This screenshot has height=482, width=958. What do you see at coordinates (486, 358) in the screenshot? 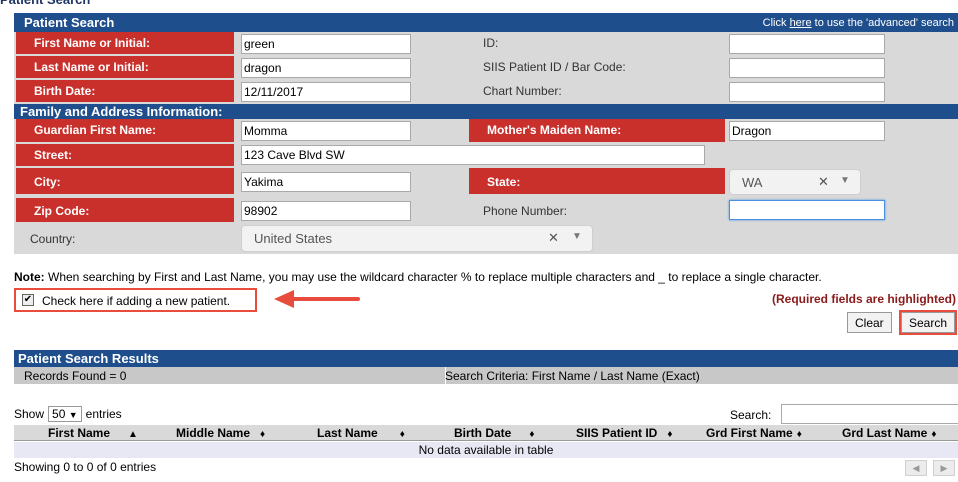
I see `results-header: Patient Search Results` at bounding box center [486, 358].